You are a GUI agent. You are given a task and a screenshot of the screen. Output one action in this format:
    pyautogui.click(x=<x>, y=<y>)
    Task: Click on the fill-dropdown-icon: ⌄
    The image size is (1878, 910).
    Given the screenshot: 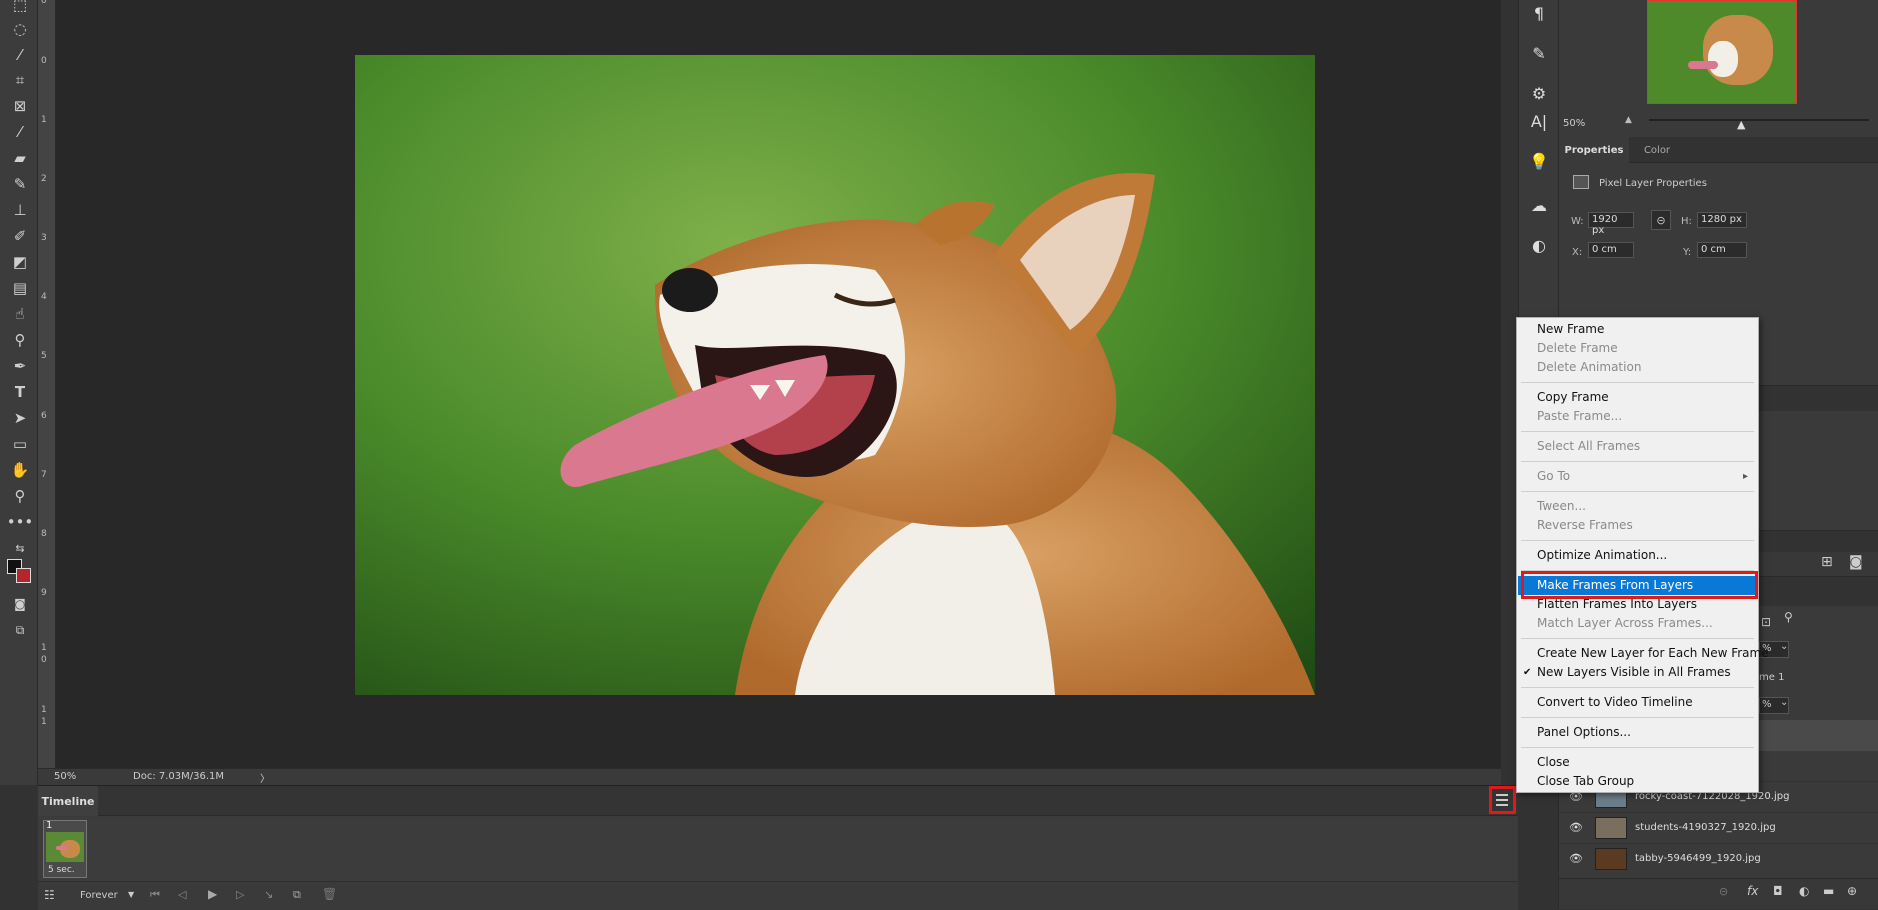 What is the action you would take?
    pyautogui.click(x=1784, y=702)
    